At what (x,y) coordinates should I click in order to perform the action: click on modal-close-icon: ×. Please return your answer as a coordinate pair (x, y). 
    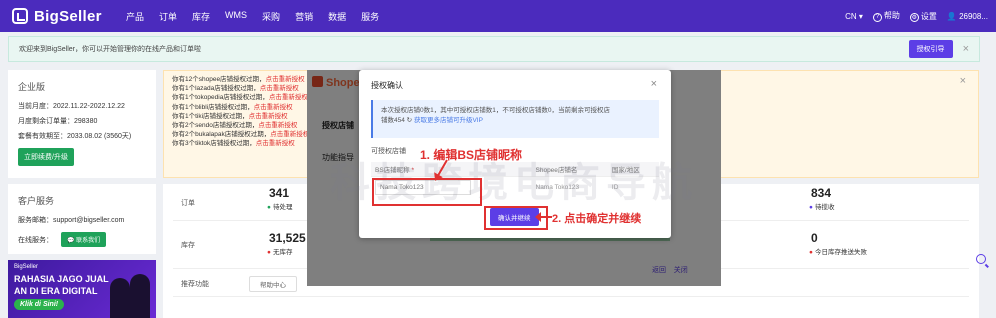
    Looking at the image, I should click on (654, 84).